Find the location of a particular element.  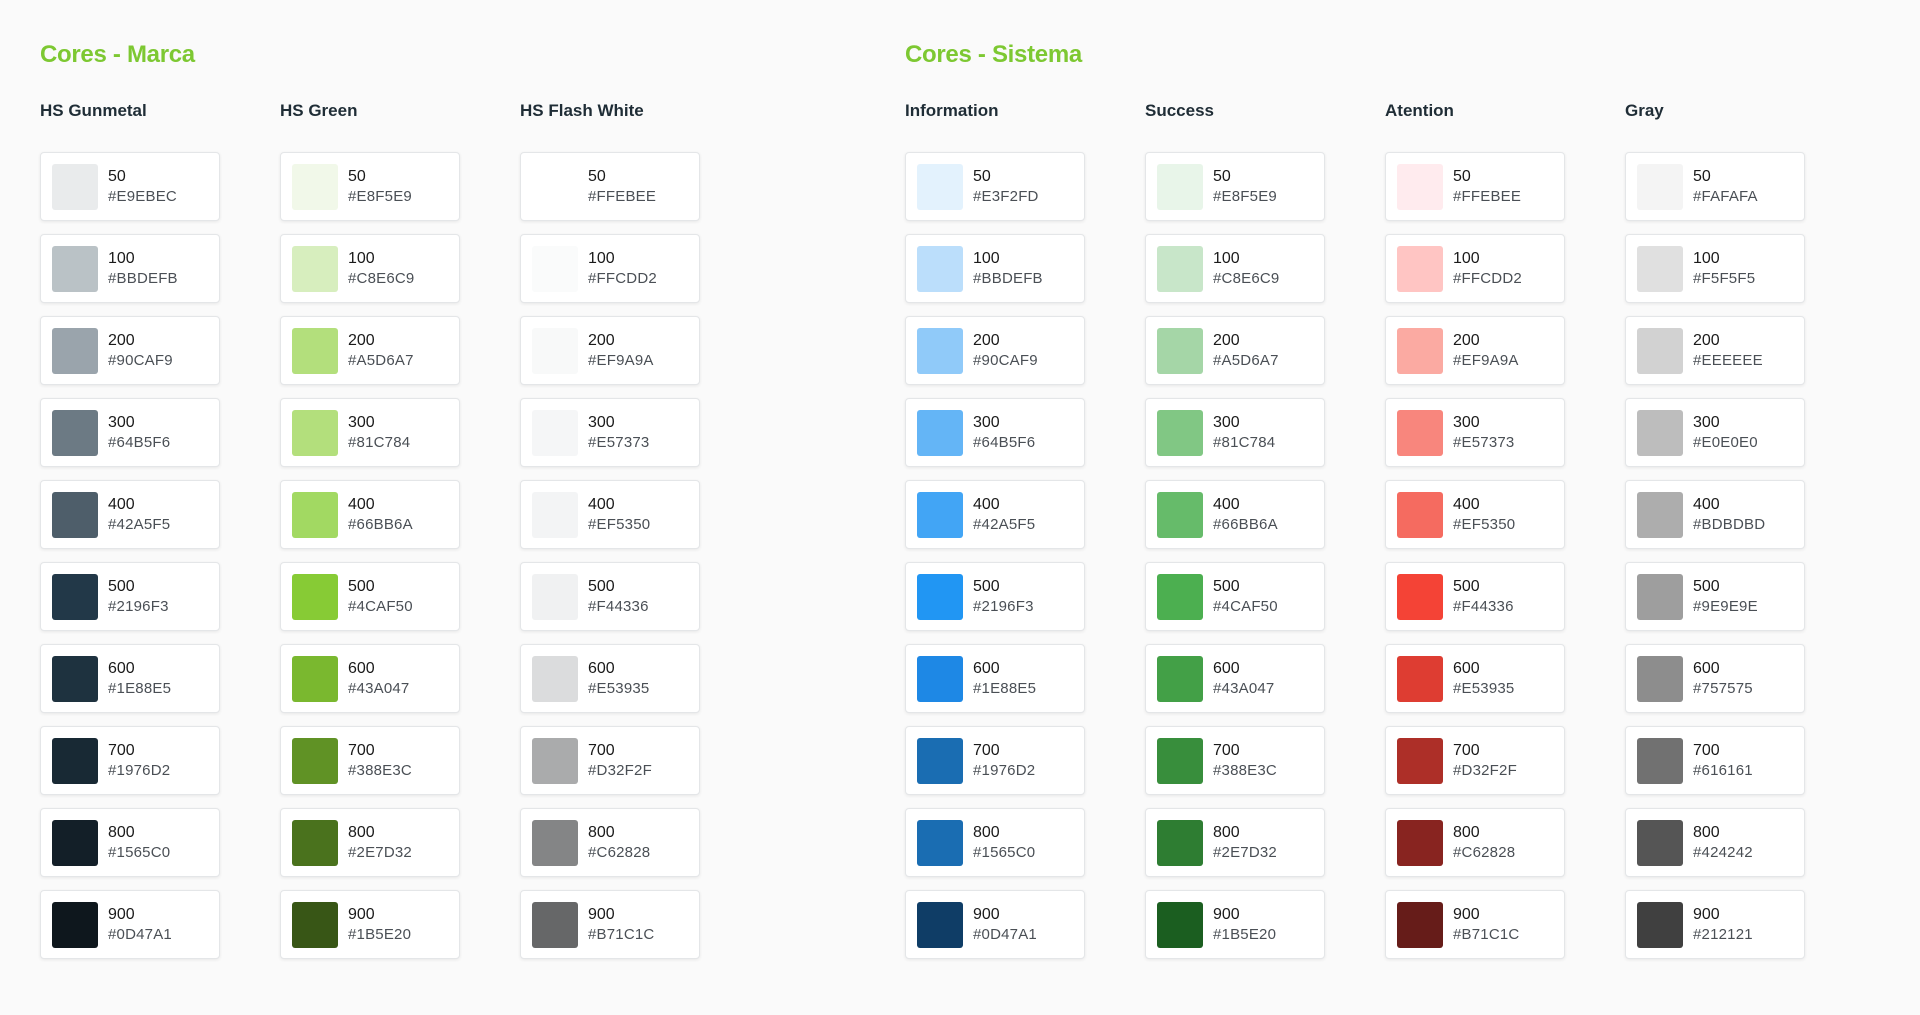

swatch-info: 900 #212121 is located at coordinates (1723, 925).